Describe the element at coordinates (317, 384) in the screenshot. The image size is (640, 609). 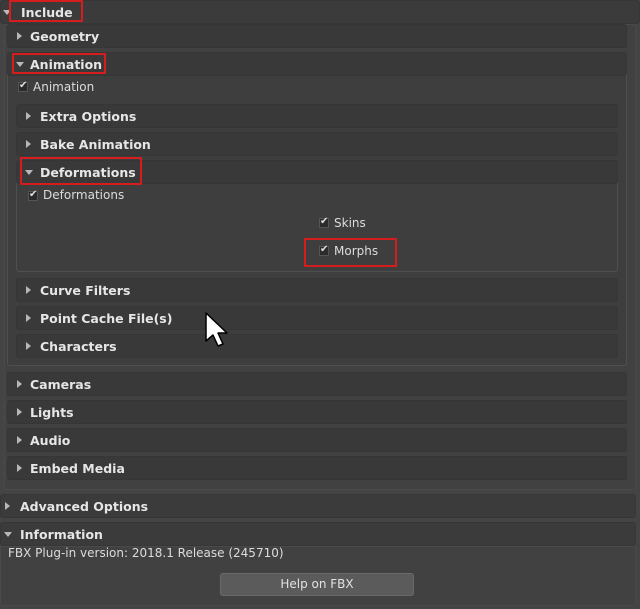
I see `section-cameras-header: Cameras` at that location.